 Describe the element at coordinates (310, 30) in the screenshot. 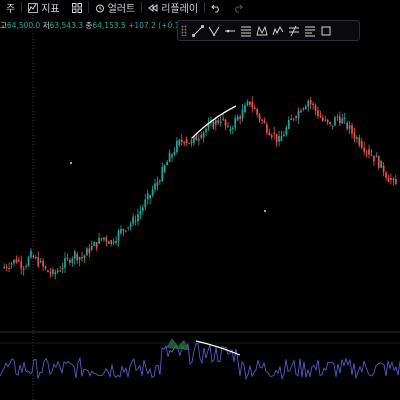

I see `regression-trend-icon` at that location.